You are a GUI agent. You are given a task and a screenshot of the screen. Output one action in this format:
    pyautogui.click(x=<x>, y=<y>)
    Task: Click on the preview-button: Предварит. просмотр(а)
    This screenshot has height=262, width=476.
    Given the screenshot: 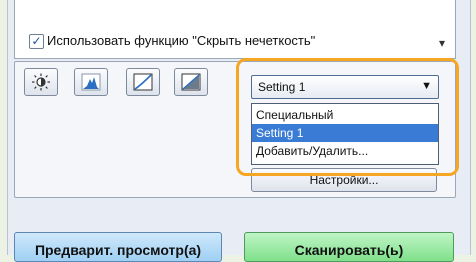 What is the action you would take?
    pyautogui.click(x=118, y=247)
    